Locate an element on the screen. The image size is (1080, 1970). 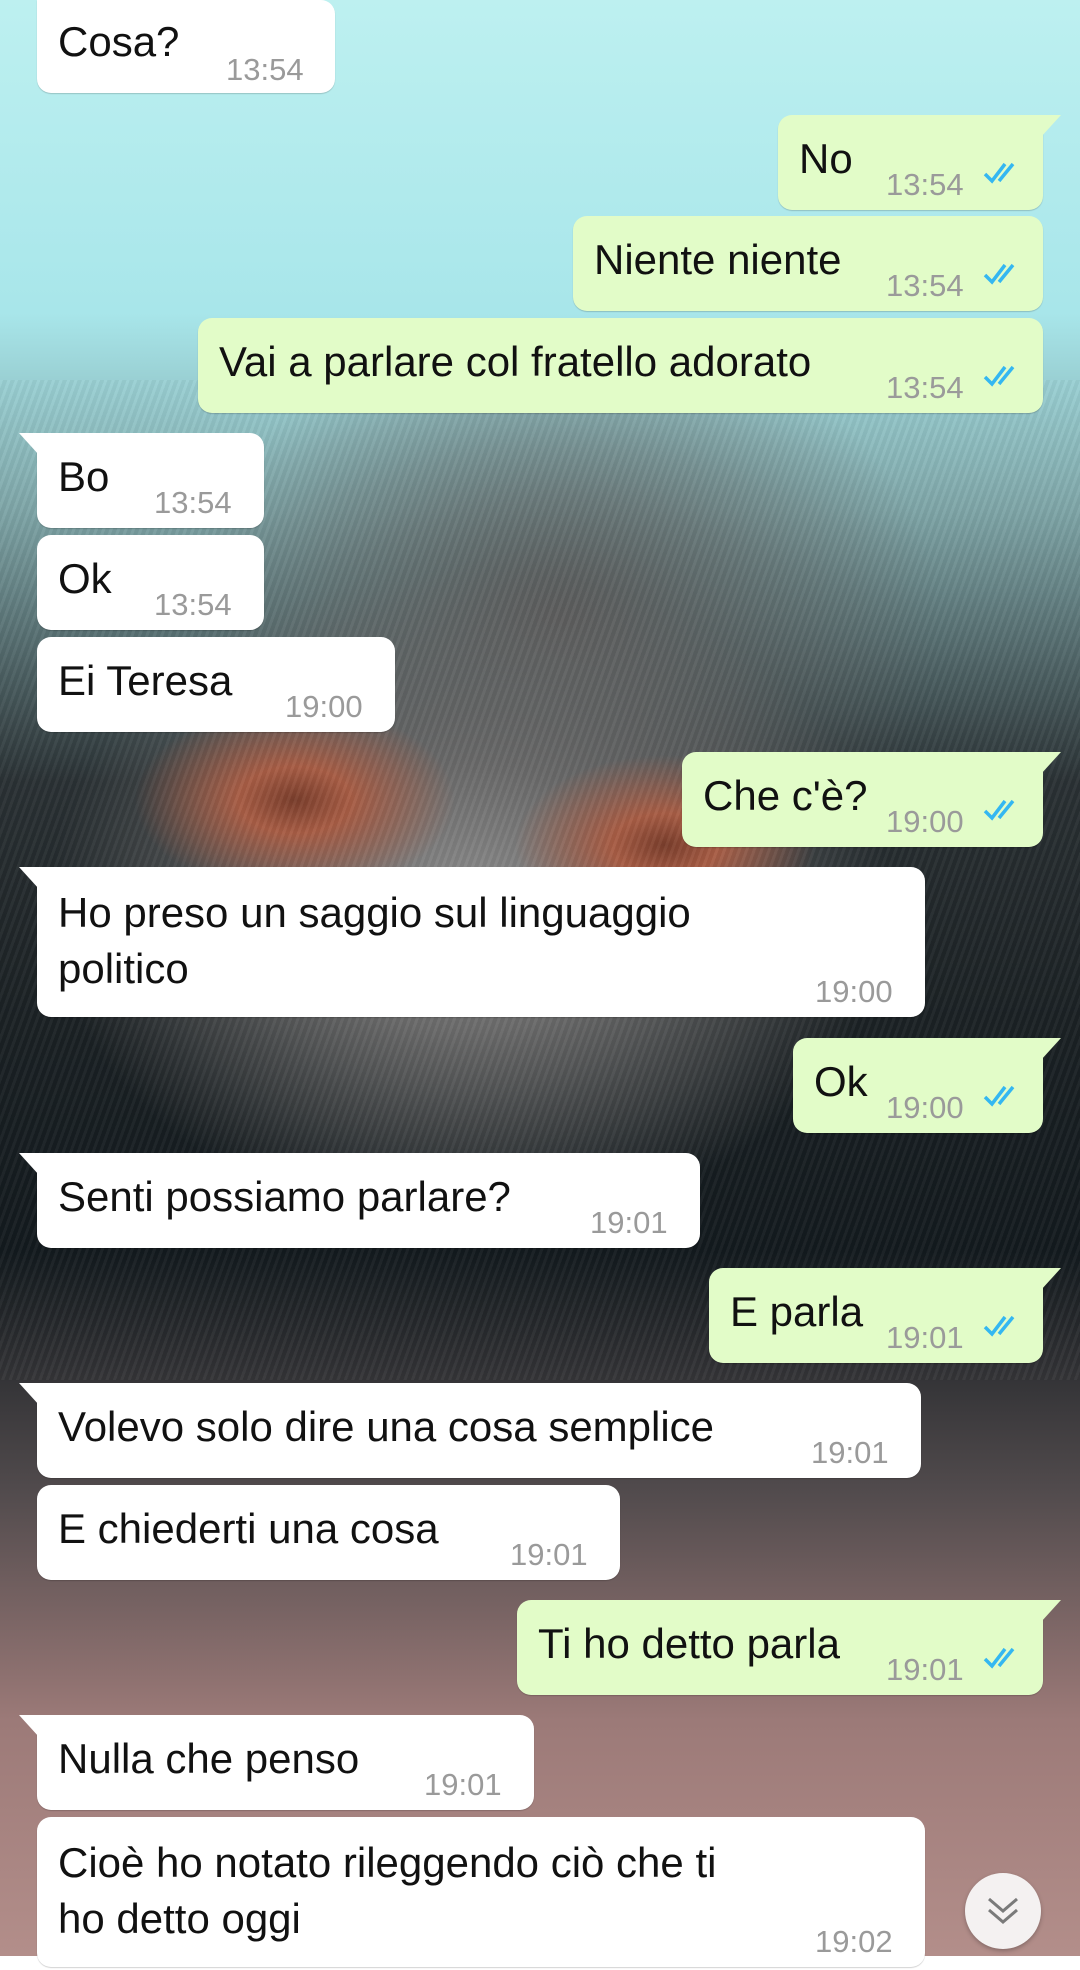
incoming-message: Ok 13:54 is located at coordinates (150, 582).